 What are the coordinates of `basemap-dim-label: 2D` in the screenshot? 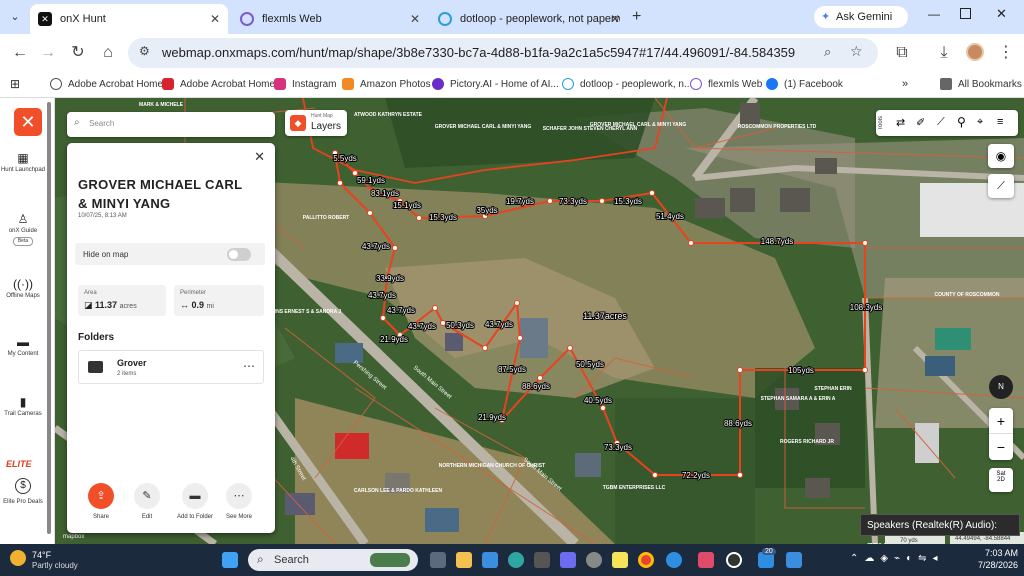 It's located at (1001, 480).